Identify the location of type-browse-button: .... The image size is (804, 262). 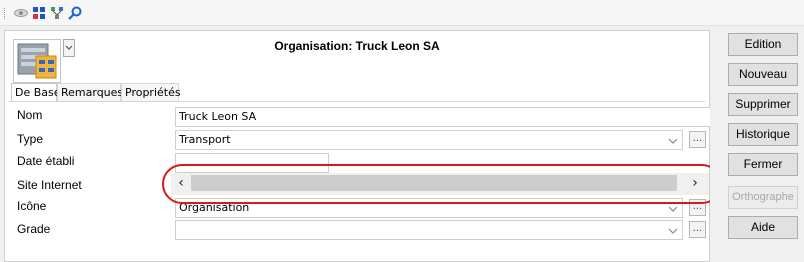
(697, 139).